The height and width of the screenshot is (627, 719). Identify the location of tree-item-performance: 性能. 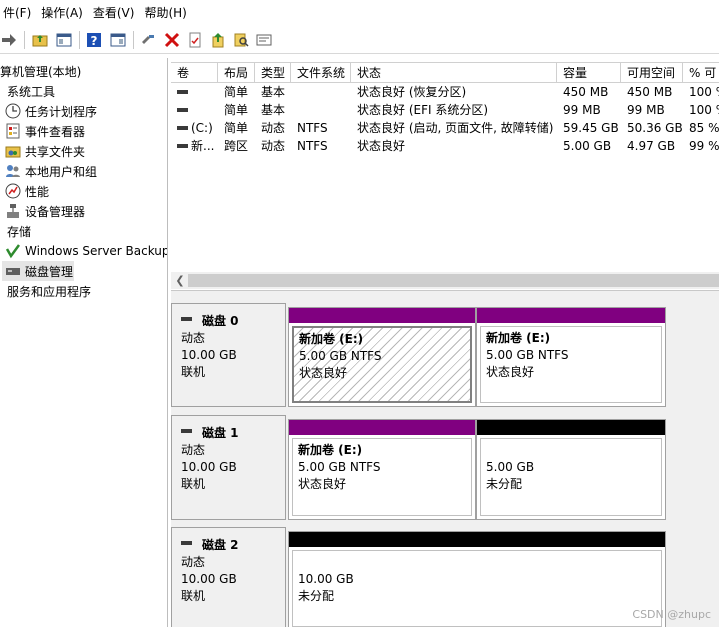
(27, 191).